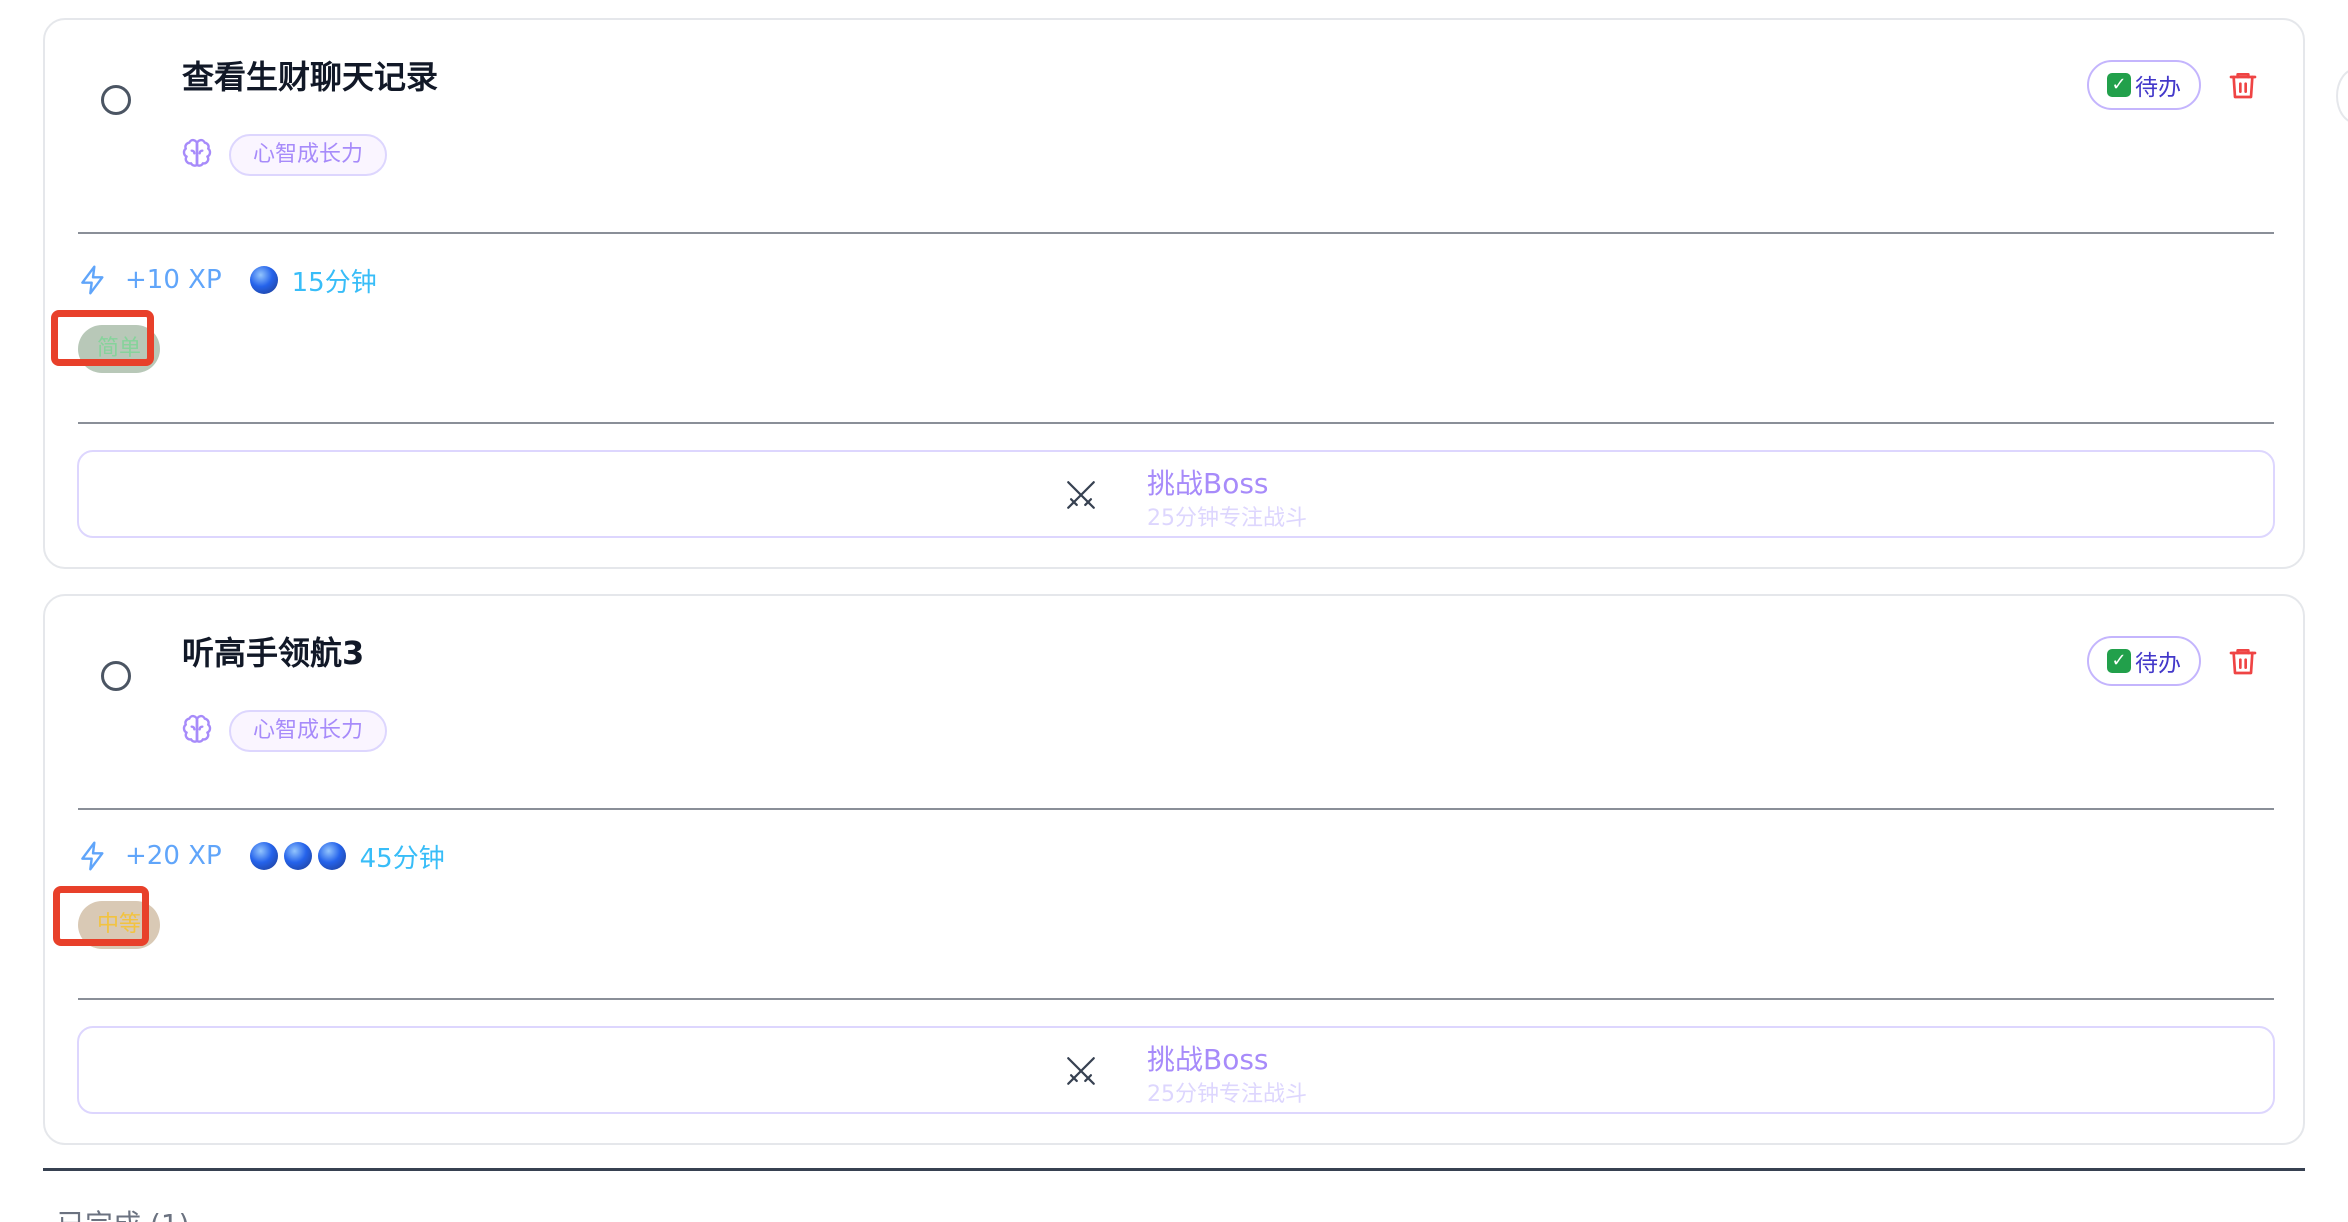 Image resolution: width=2348 pixels, height=1222 pixels. I want to click on duration: 15分钟, so click(334, 282).